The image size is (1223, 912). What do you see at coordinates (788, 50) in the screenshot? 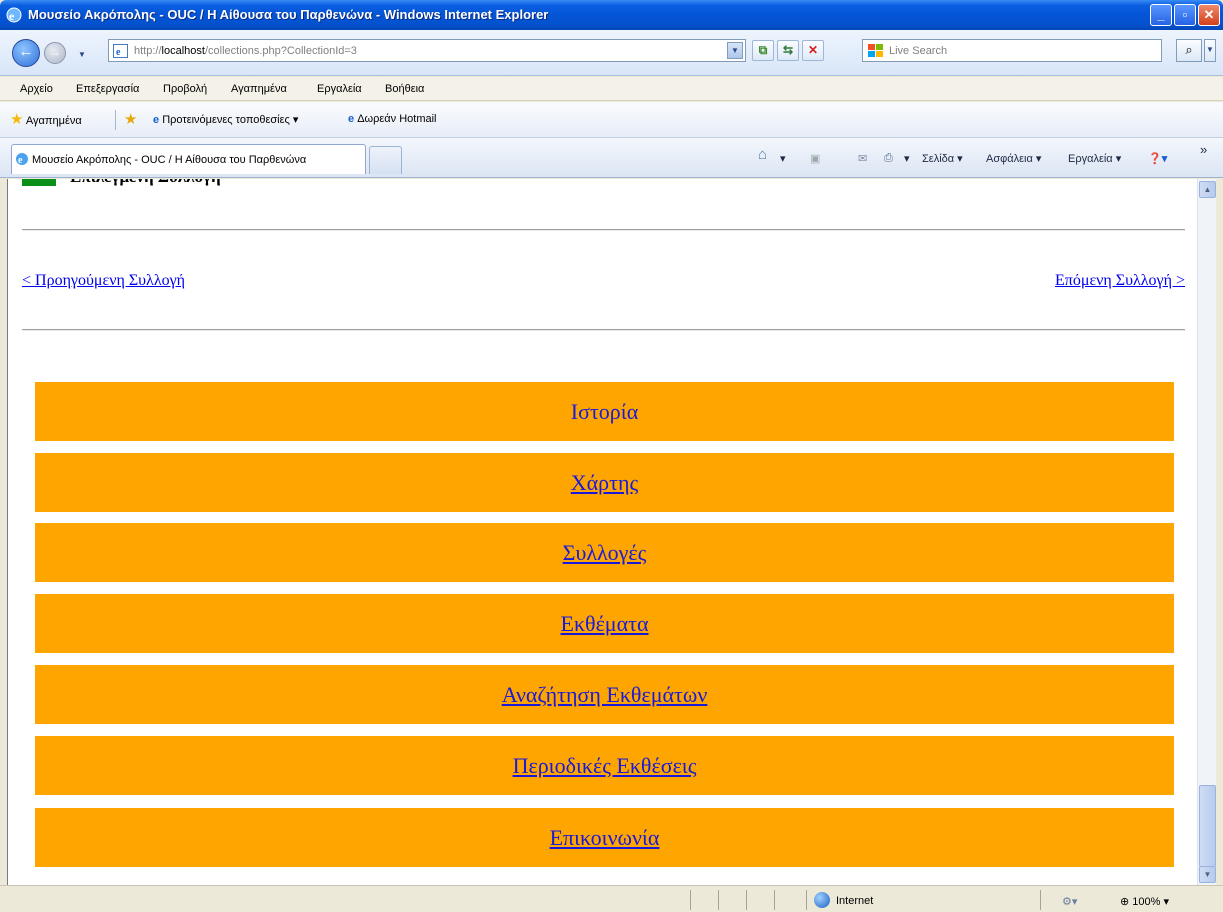
I see `refresh-icon: ⇆` at bounding box center [788, 50].